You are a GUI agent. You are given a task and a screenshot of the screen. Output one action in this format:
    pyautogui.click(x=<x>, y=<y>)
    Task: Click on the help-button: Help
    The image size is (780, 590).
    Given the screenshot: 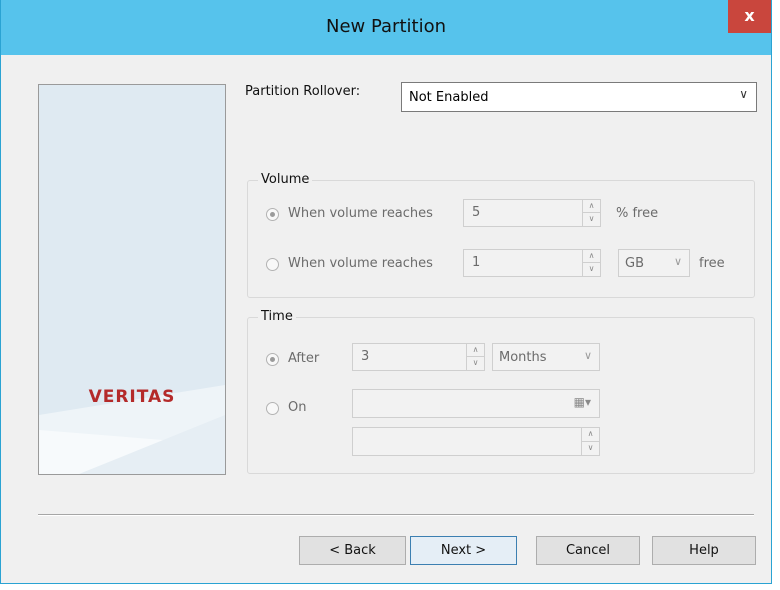 What is the action you would take?
    pyautogui.click(x=704, y=550)
    